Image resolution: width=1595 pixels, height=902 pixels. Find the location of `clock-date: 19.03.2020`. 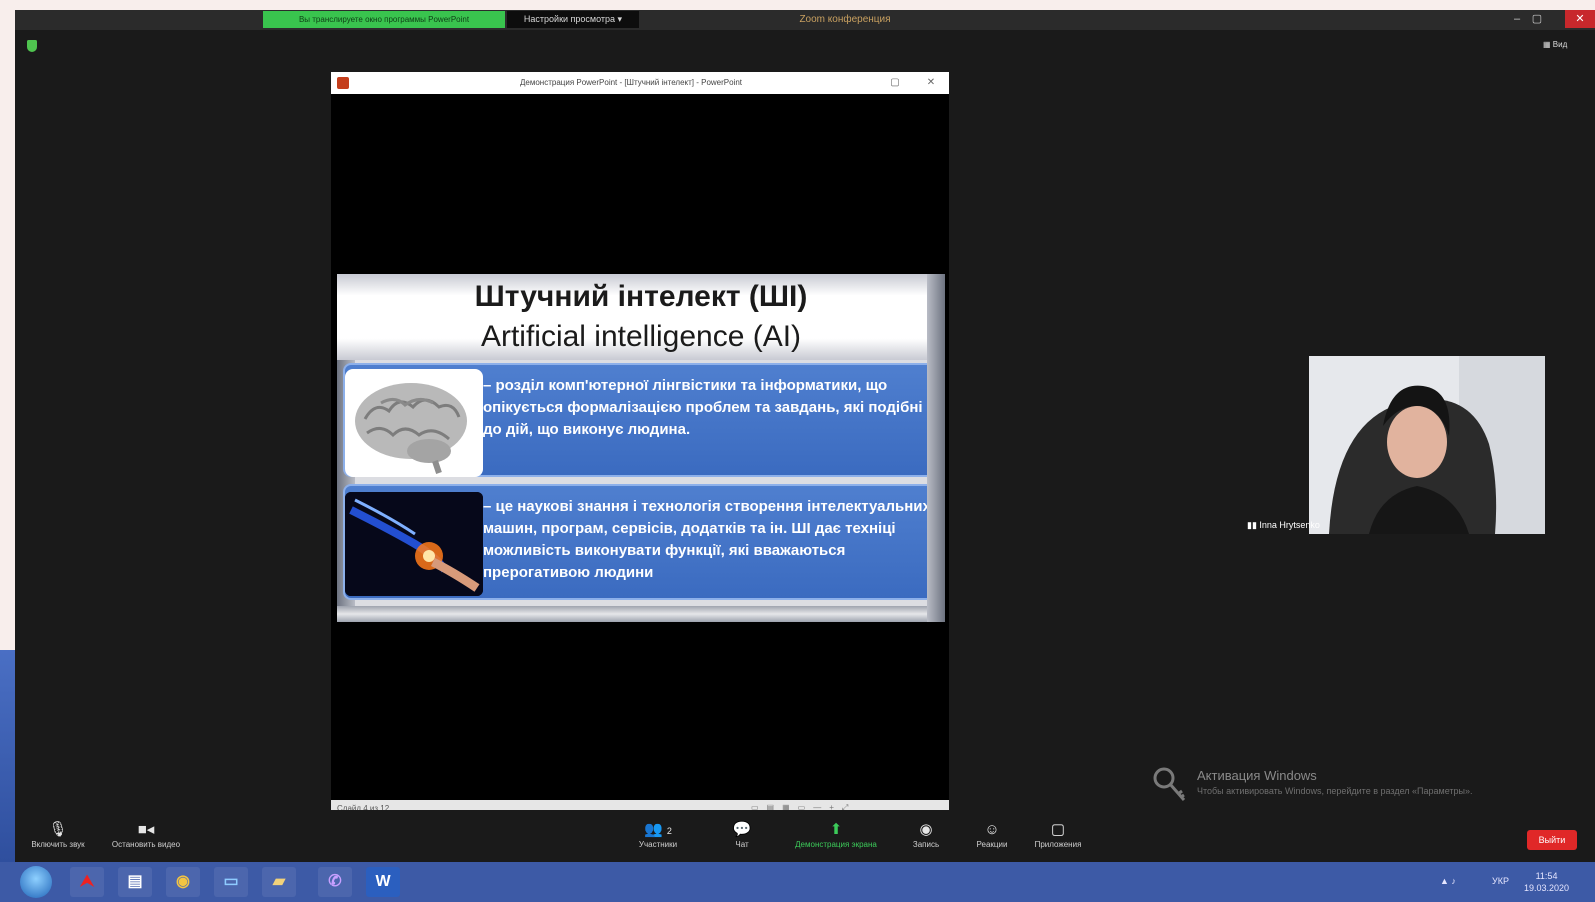

clock-date: 19.03.2020 is located at coordinates (1547, 888).